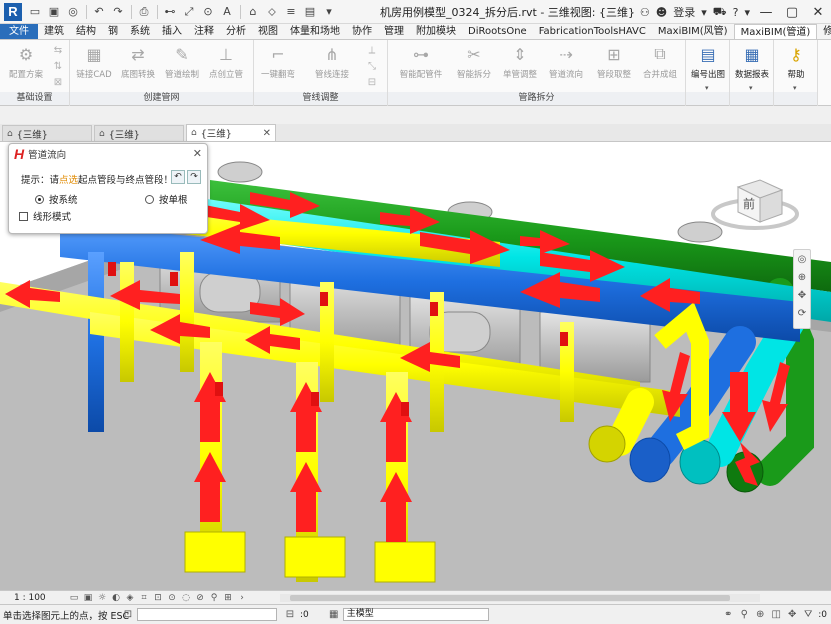  What do you see at coordinates (497, 31) in the screenshot?
I see `ribbon-tab: DiRootsOne` at bounding box center [497, 31].